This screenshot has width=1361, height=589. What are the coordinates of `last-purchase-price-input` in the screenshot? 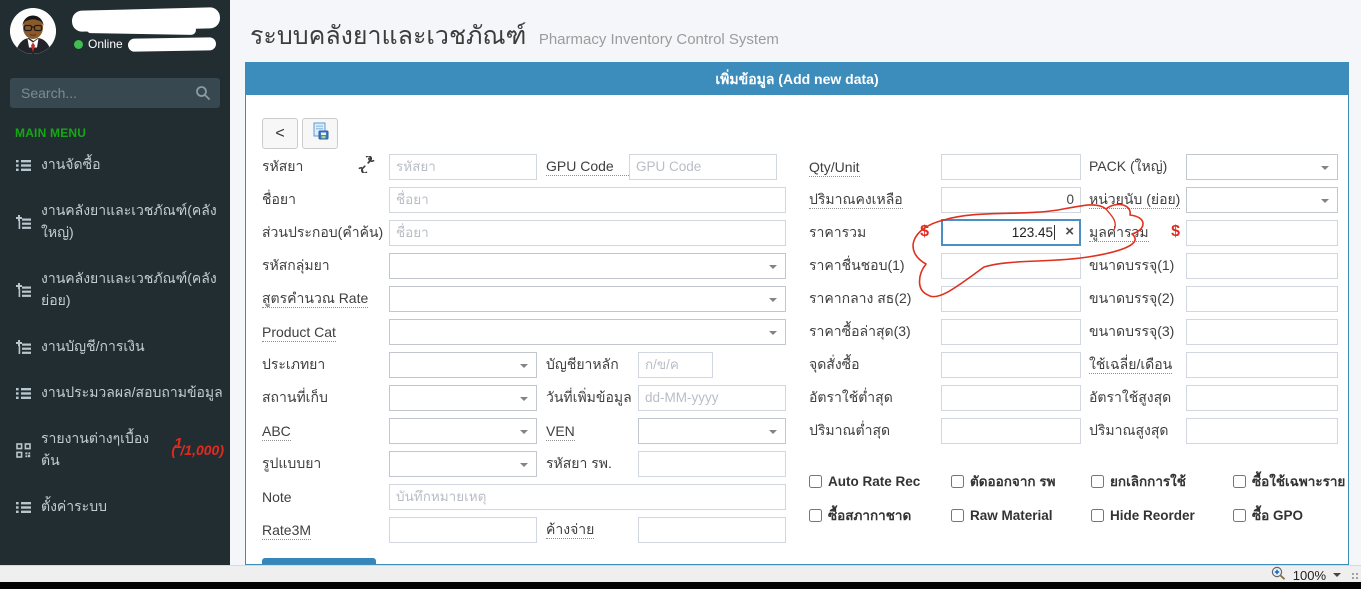 It's located at (1011, 331).